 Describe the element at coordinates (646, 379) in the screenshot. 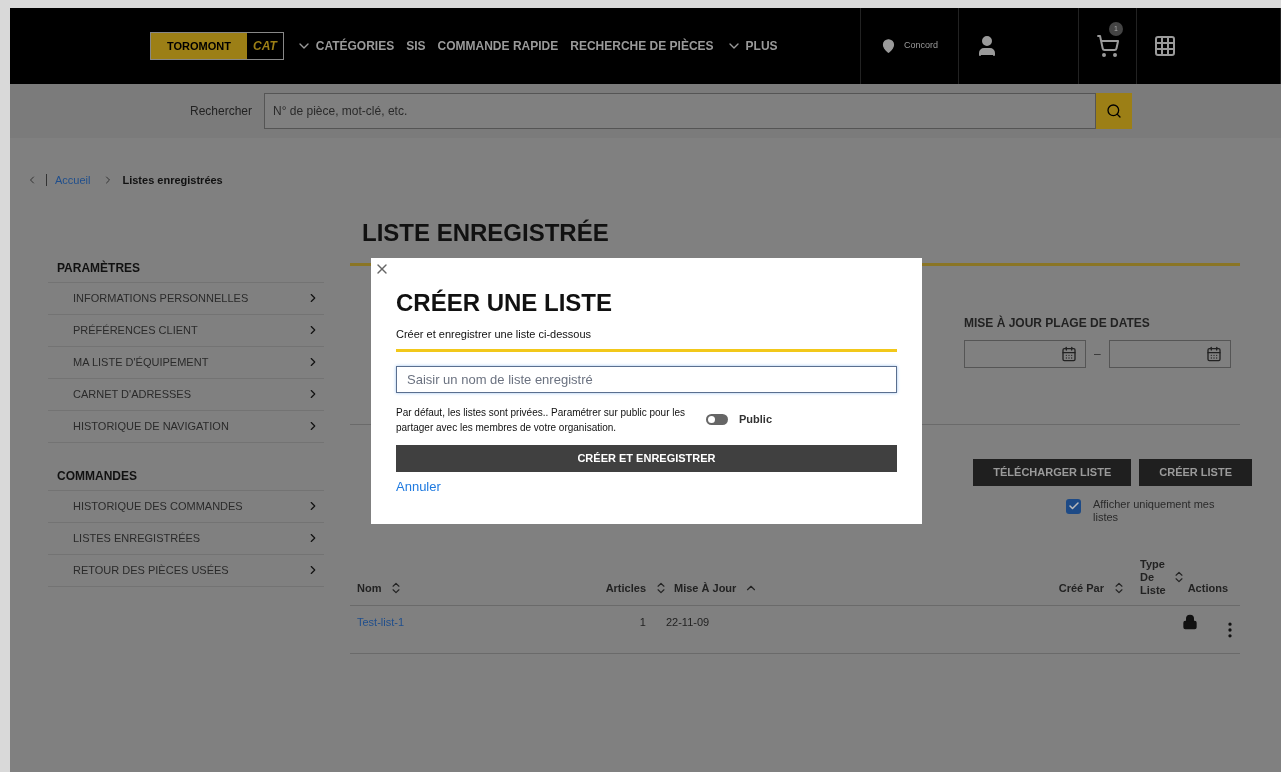

I see `list-name-field: Saisir un nom de liste enregistré` at that location.